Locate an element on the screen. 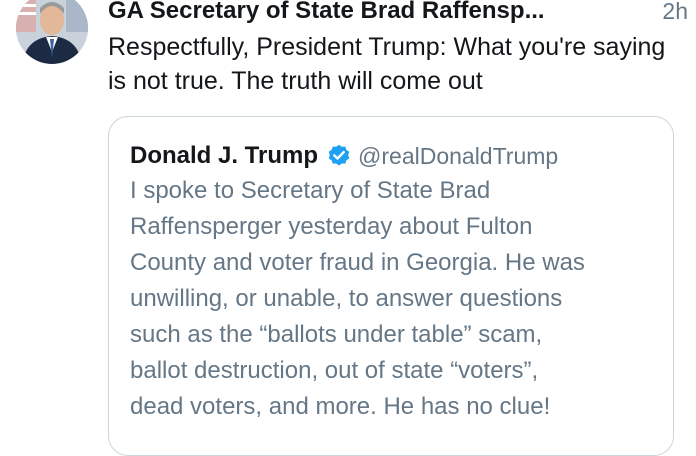  profile-photo is located at coordinates (52, 32).